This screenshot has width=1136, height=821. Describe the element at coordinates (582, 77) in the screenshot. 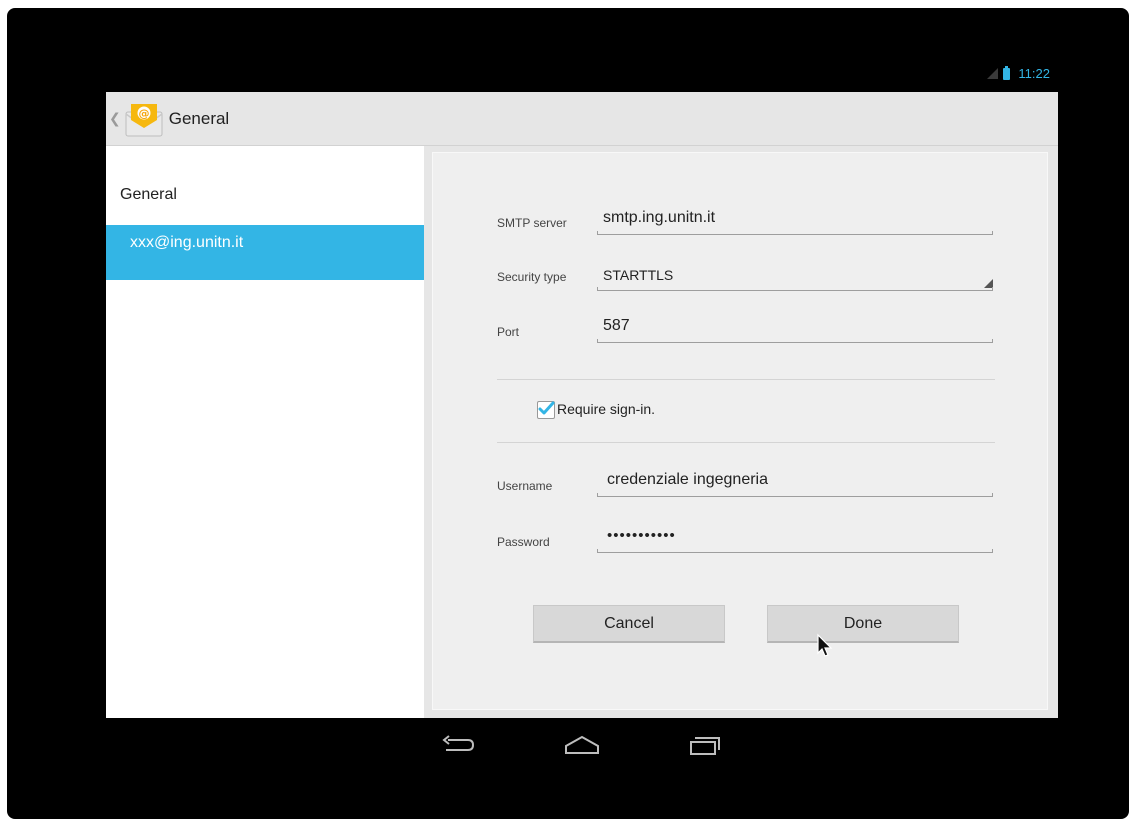

I see `status-bar: 11:22` at that location.